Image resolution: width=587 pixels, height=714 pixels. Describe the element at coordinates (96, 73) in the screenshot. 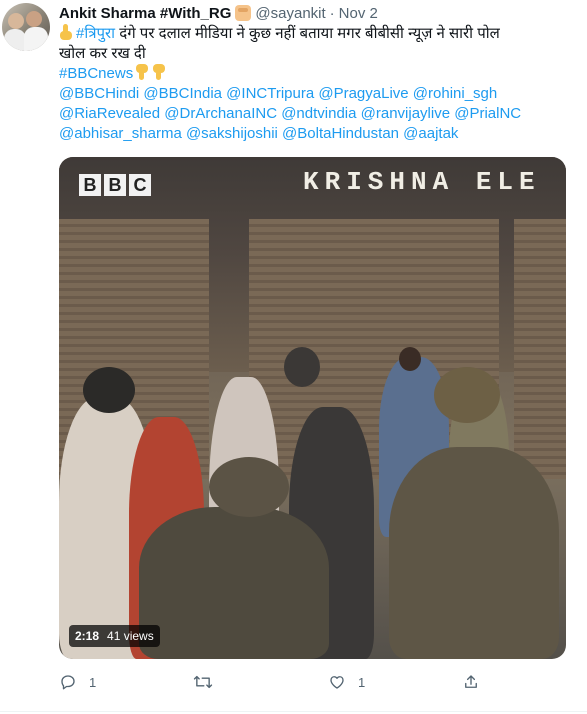

I see `hashtag-bbcnews: #BBCnews` at that location.